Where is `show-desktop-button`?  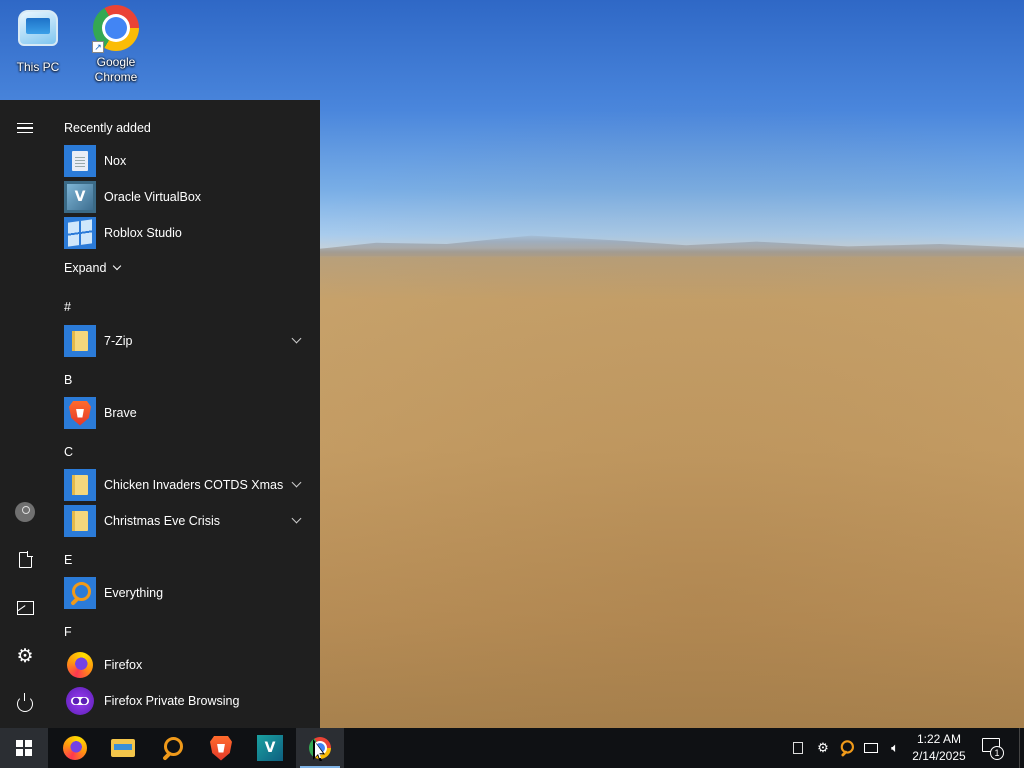 show-desktop-button is located at coordinates (1021, 748).